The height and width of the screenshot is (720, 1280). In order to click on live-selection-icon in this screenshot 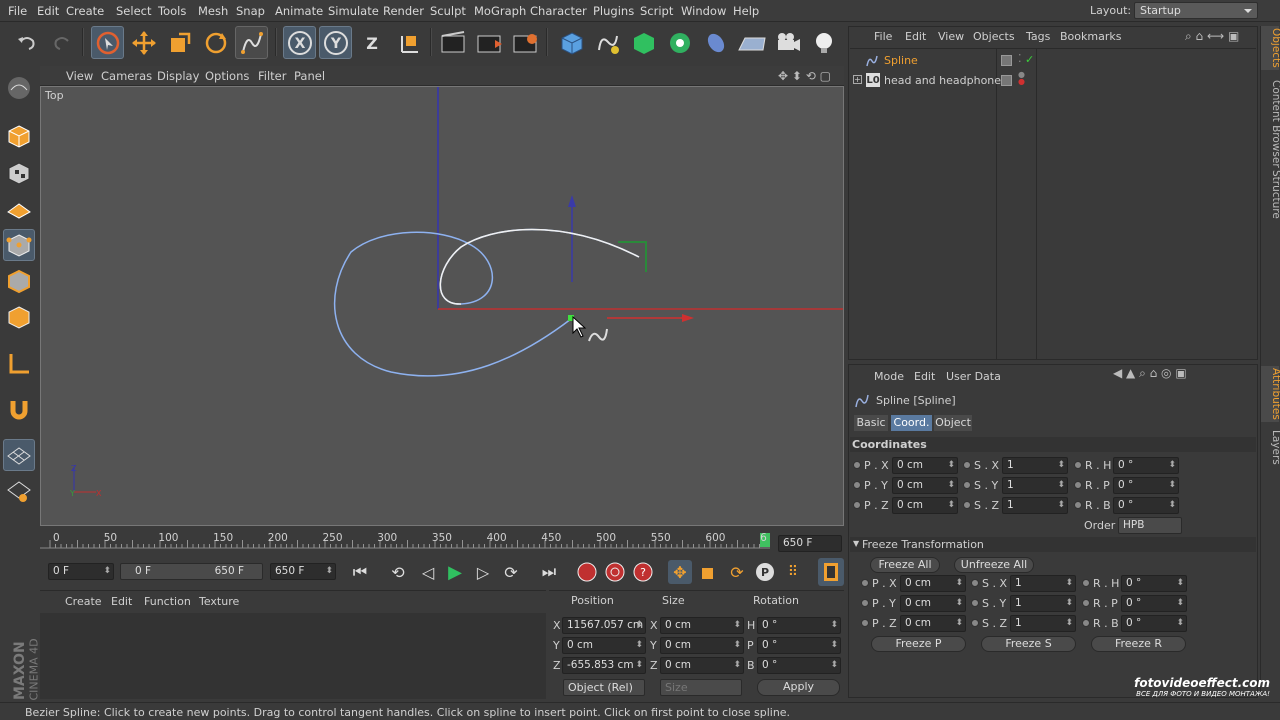, I will do `click(107, 42)`.